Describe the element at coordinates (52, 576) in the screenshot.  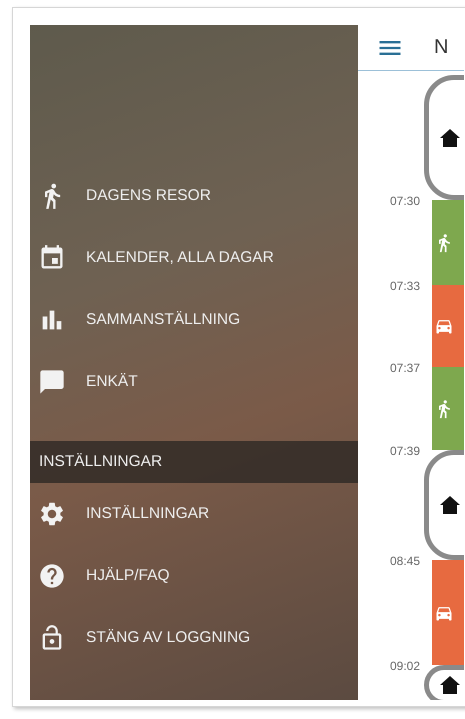
I see `help-icon` at that location.